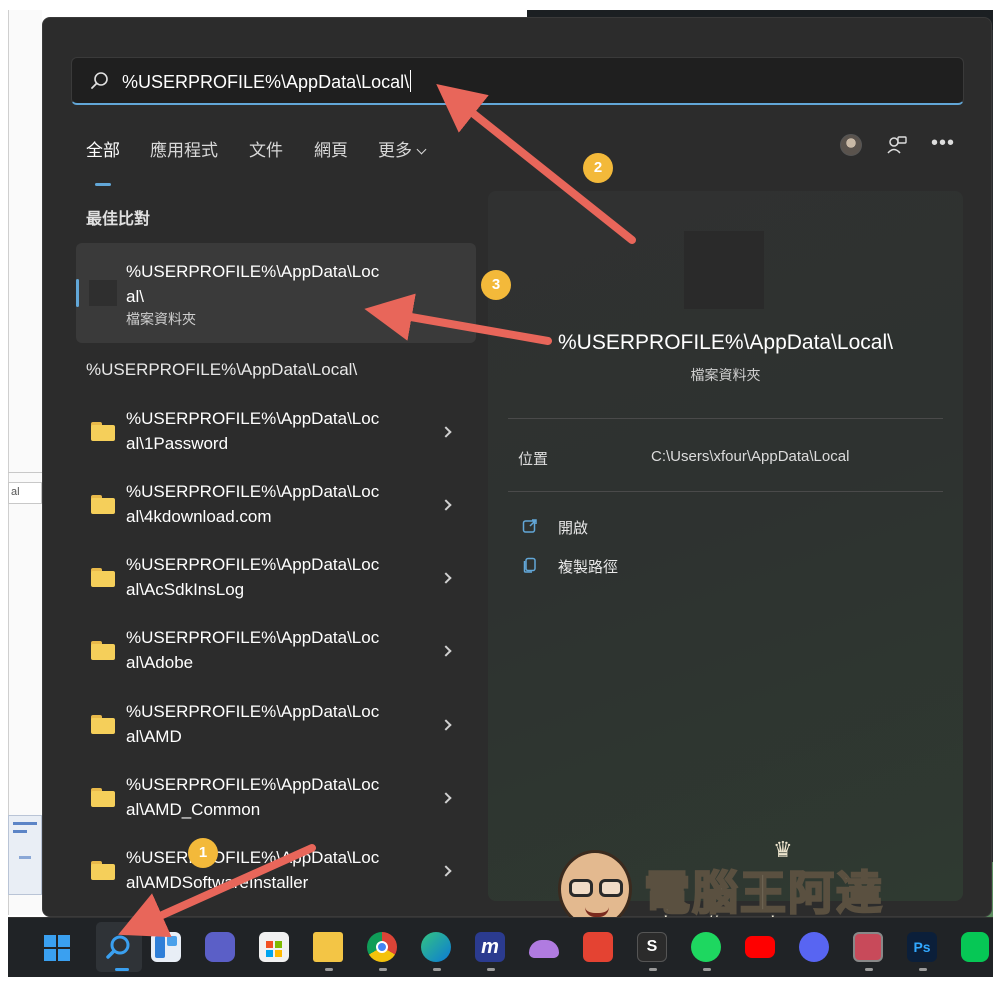 Image resolution: width=1000 pixels, height=988 pixels. I want to click on list-item-name: %USERPROFILE%\AppData\Loc al\Adobe, so click(253, 650).